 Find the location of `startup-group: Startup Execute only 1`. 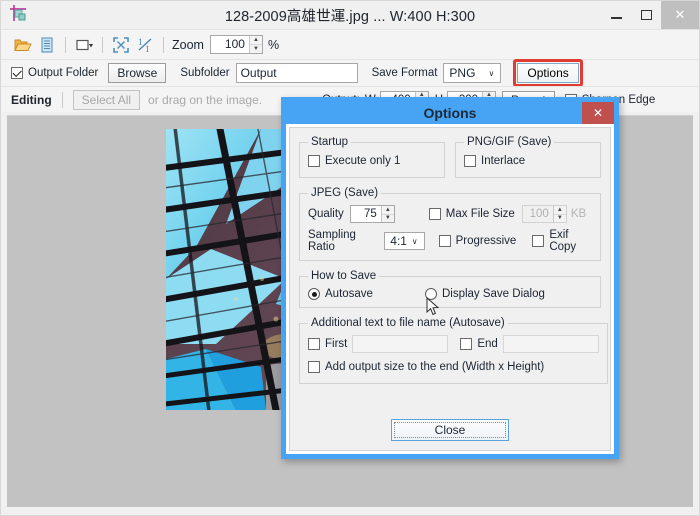

startup-group: Startup Execute only 1 is located at coordinates (372, 157).